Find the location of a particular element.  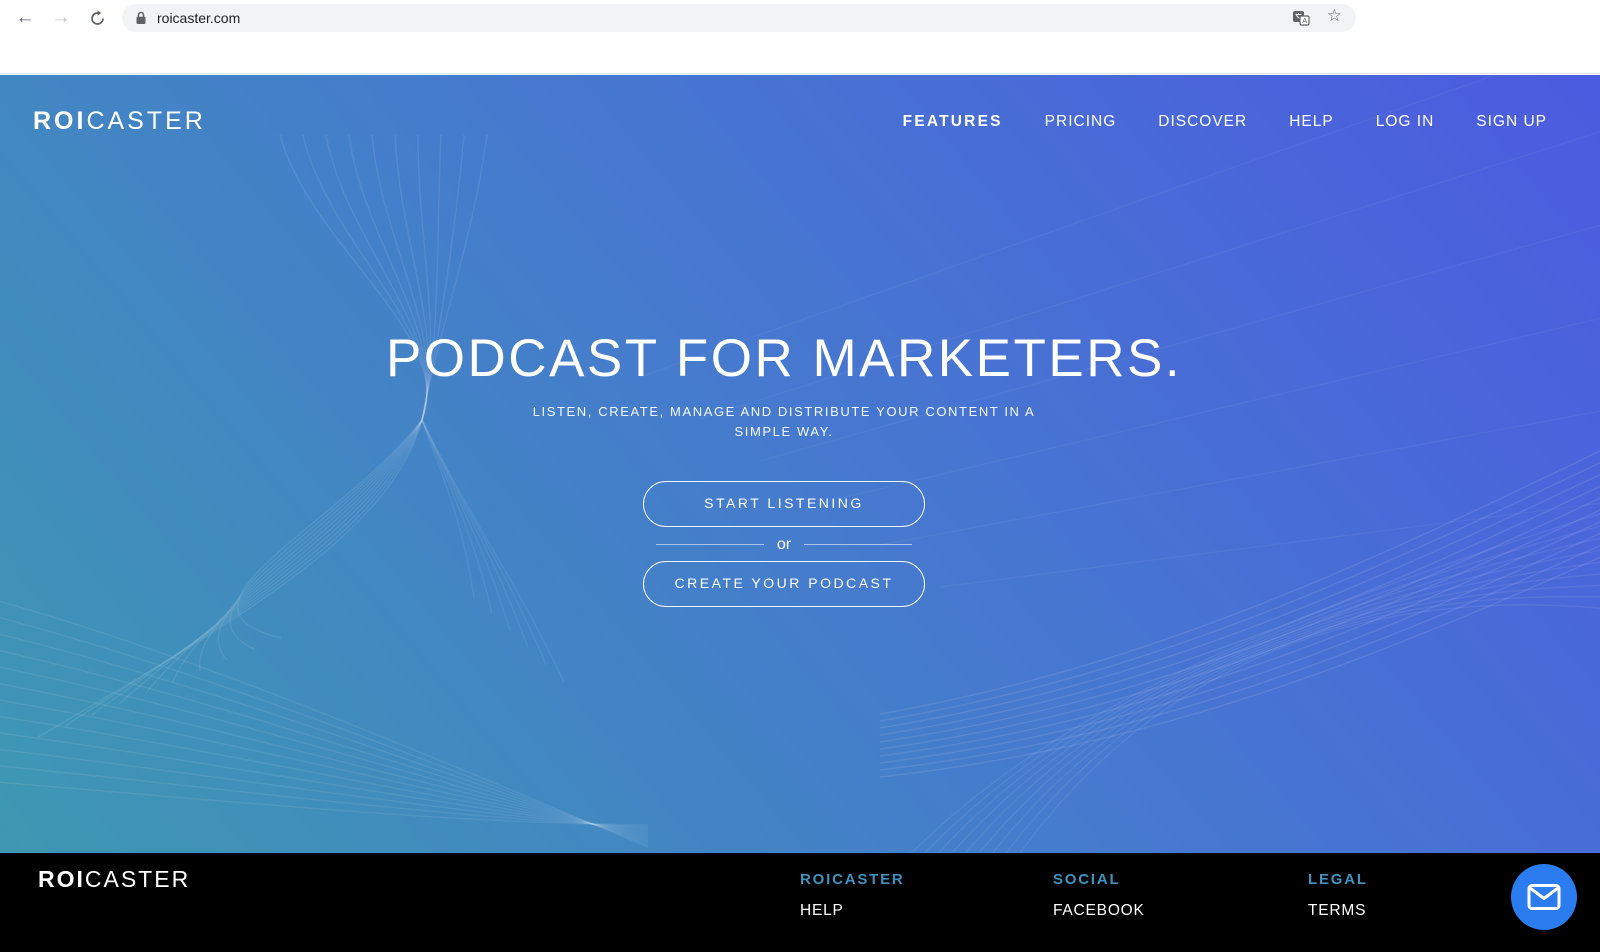

footer-link-help: HELP is located at coordinates (822, 911).